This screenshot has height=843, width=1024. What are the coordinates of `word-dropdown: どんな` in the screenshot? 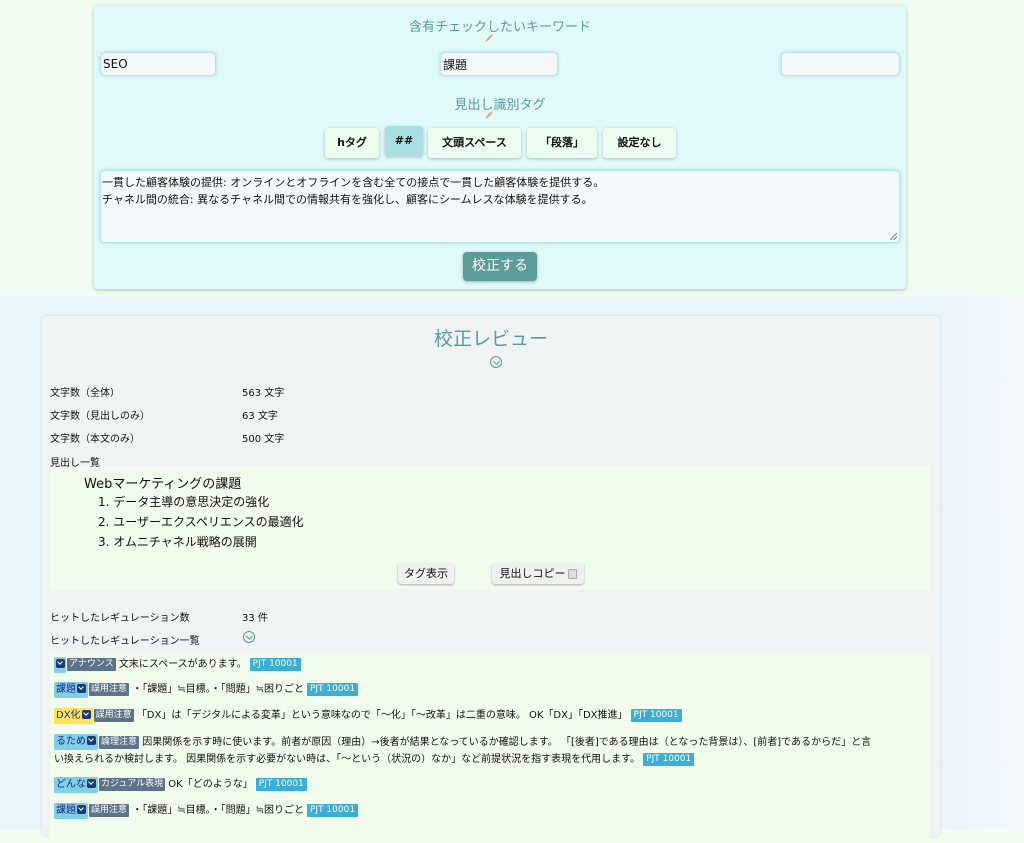 It's located at (76, 785).